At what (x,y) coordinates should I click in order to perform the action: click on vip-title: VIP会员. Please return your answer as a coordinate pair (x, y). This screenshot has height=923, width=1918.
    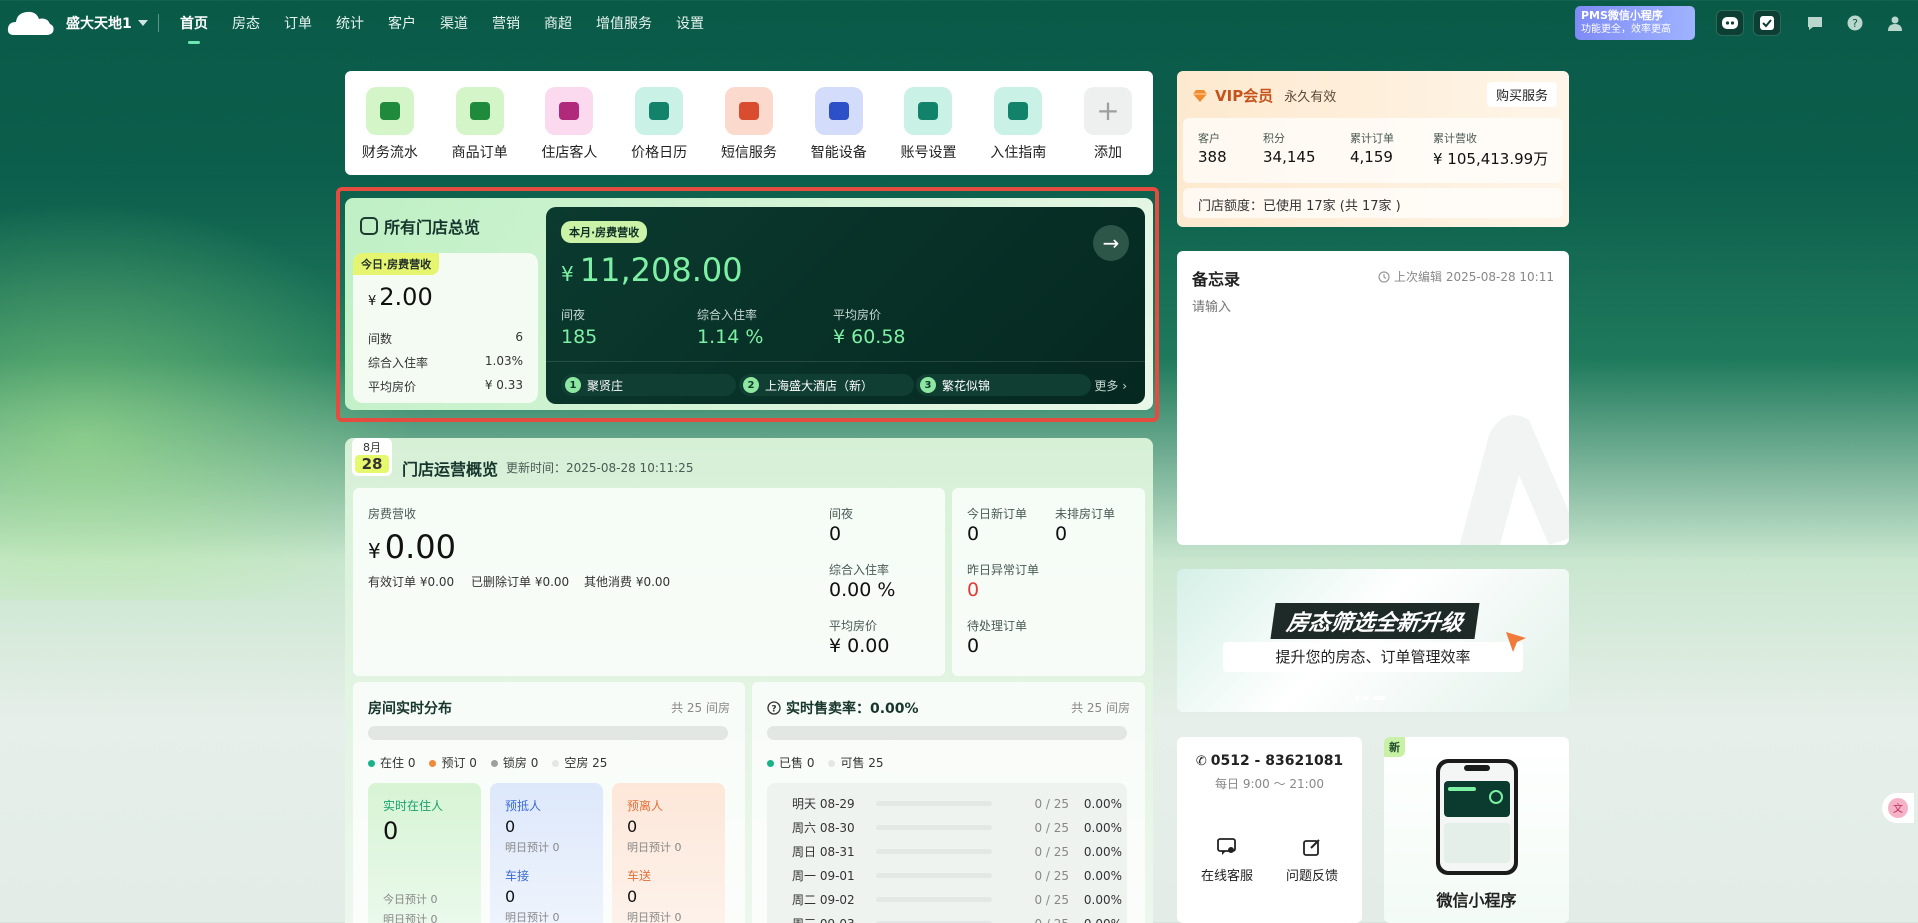
    Looking at the image, I should click on (1244, 96).